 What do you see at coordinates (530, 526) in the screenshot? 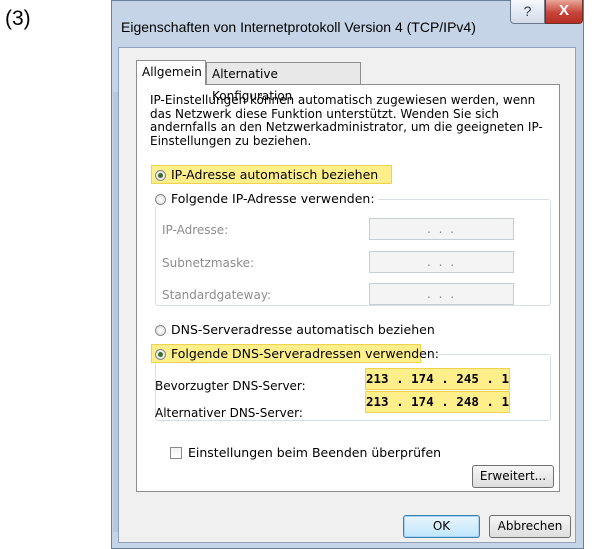
I see `cancel-button: Abbrechen` at bounding box center [530, 526].